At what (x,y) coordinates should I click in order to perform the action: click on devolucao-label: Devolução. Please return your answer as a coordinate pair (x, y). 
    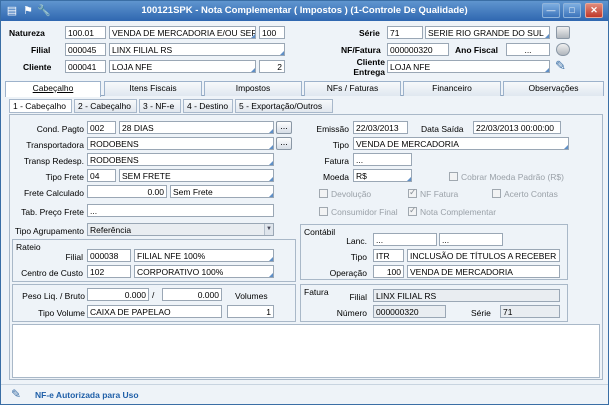
    Looking at the image, I should click on (351, 194).